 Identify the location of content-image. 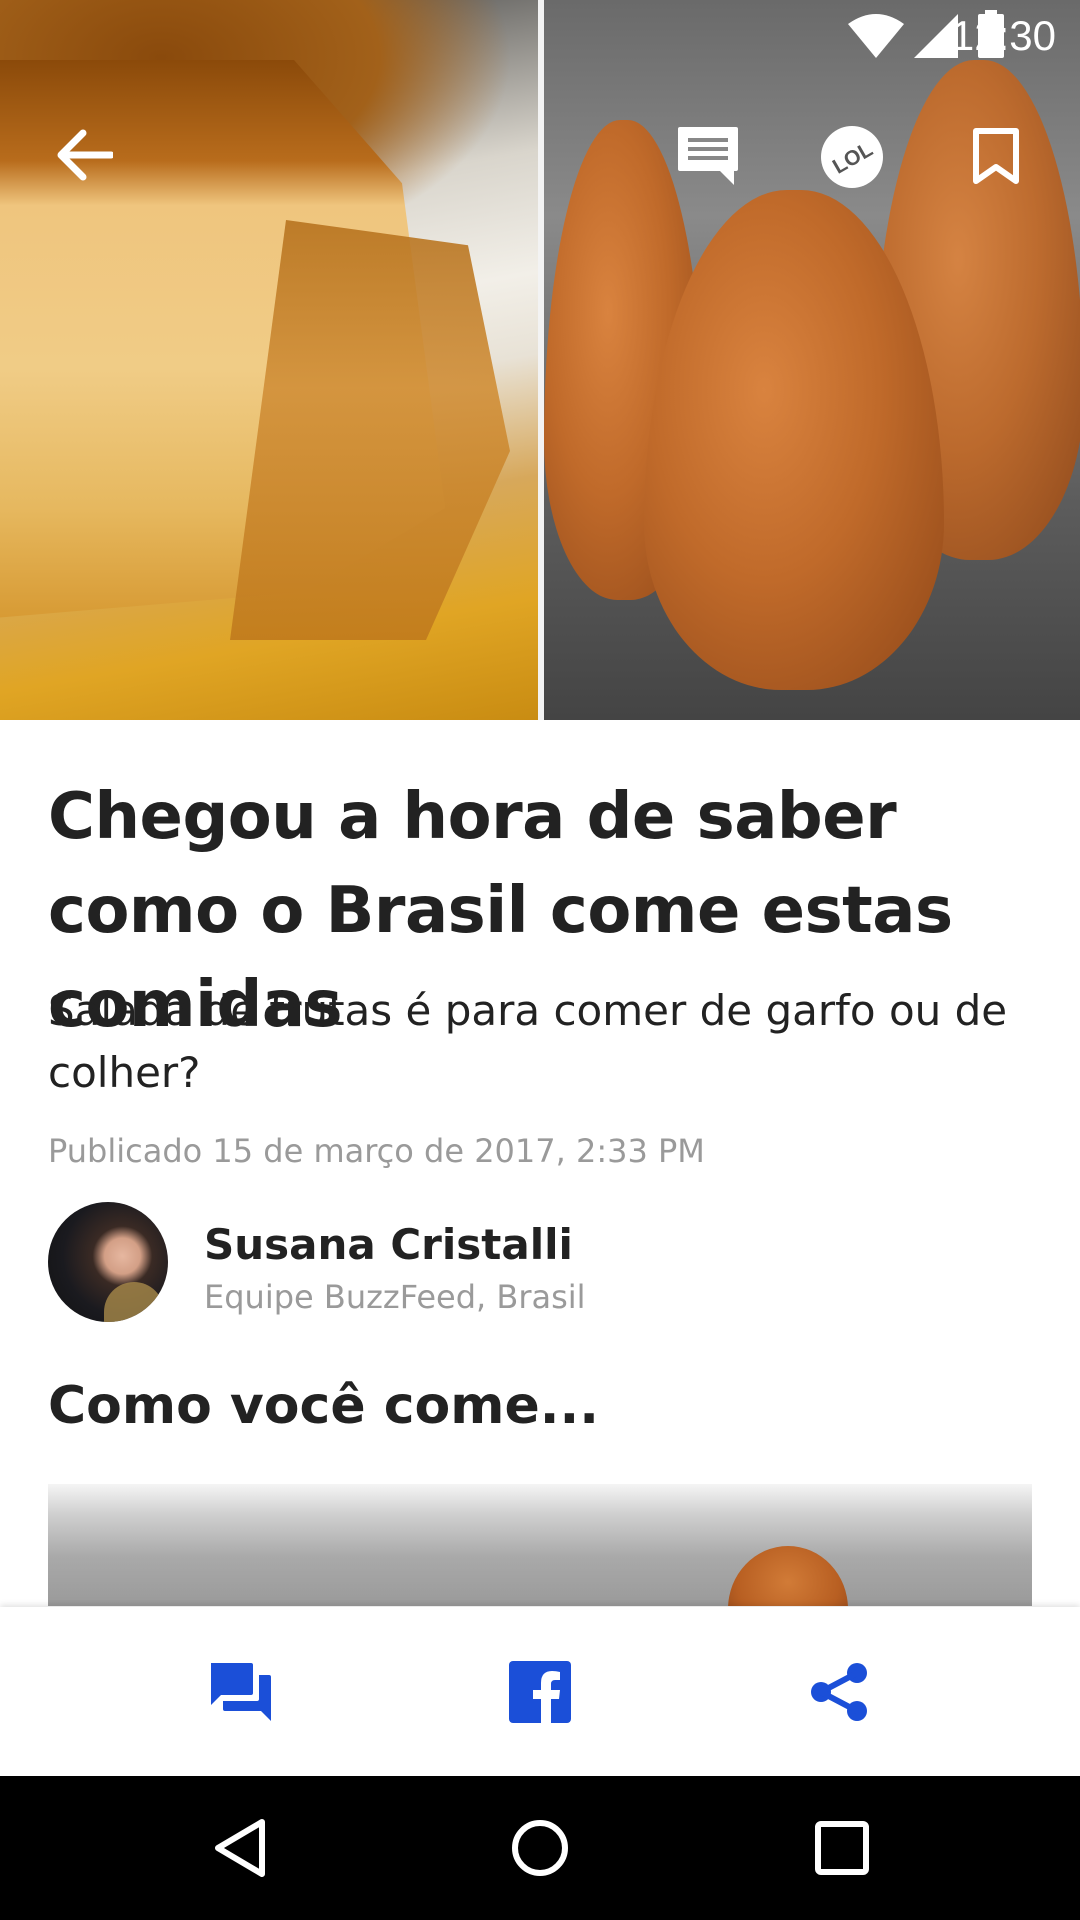
(540, 1545).